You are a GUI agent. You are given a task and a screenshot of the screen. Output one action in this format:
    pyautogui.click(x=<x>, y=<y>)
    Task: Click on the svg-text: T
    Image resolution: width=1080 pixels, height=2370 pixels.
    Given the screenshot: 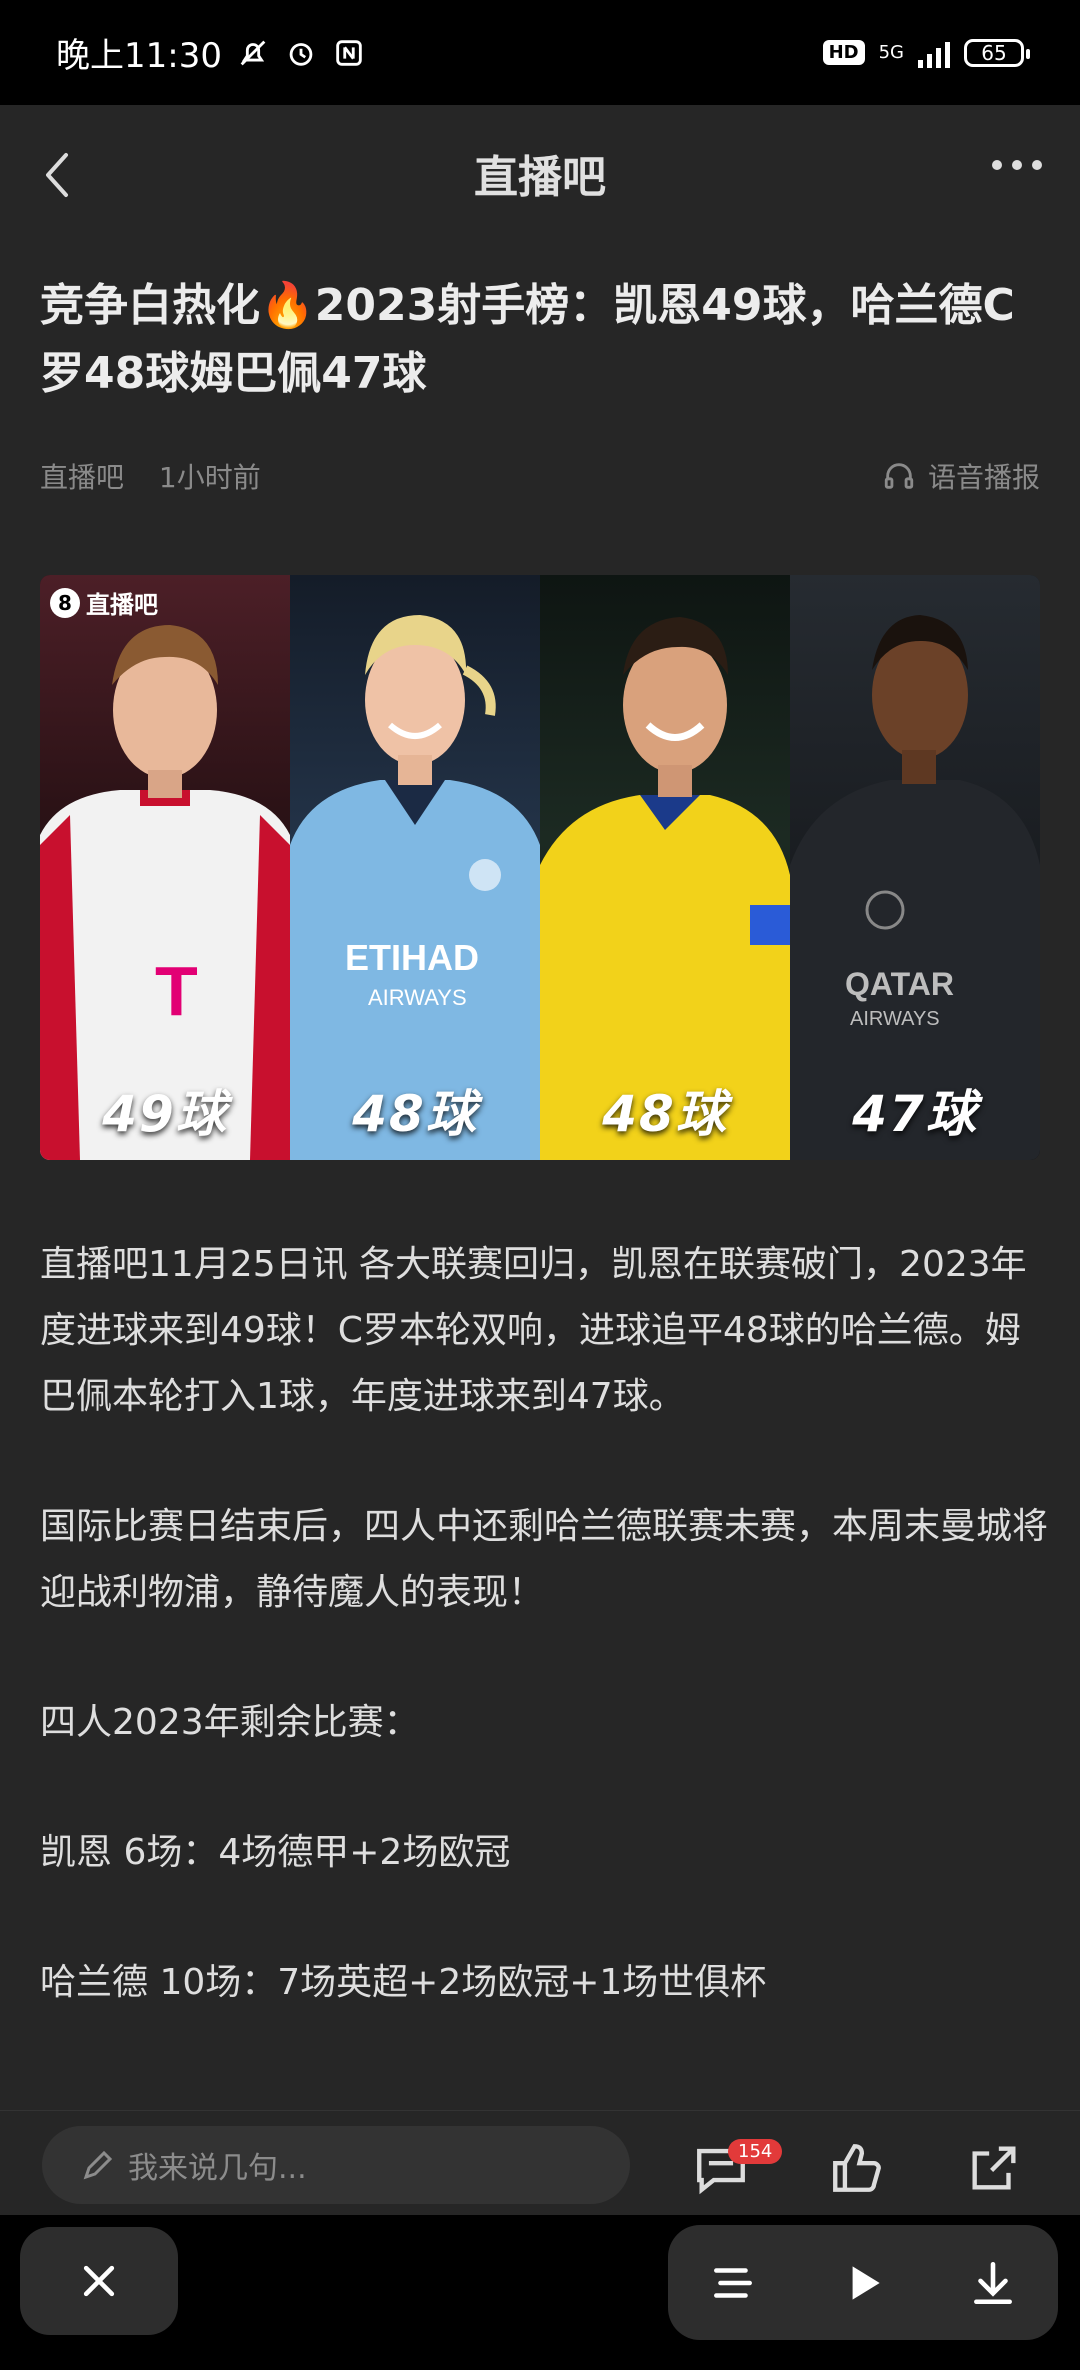 What is the action you would take?
    pyautogui.click(x=176, y=991)
    